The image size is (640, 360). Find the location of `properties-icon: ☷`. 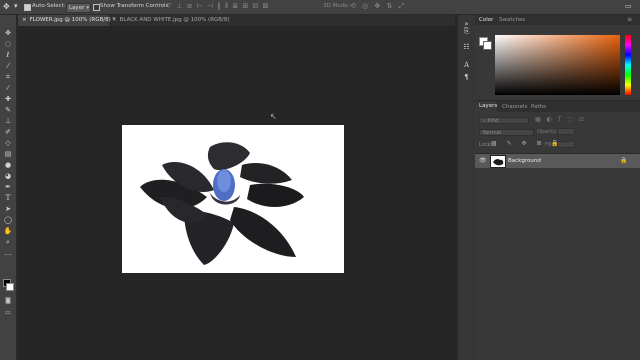

properties-icon: ☷ is located at coordinates (466, 47).